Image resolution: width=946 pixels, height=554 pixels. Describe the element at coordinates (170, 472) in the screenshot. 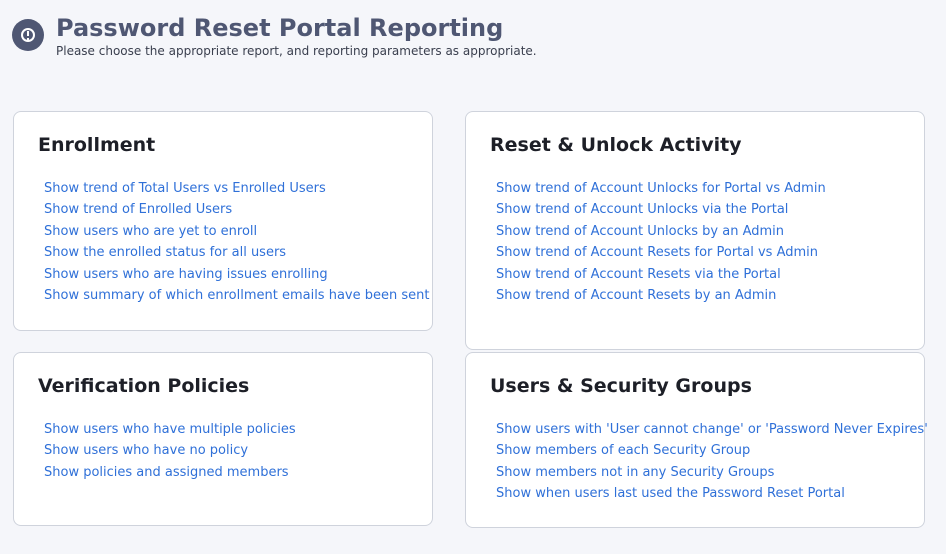

I see `report-link: Show policies and assigned members` at that location.